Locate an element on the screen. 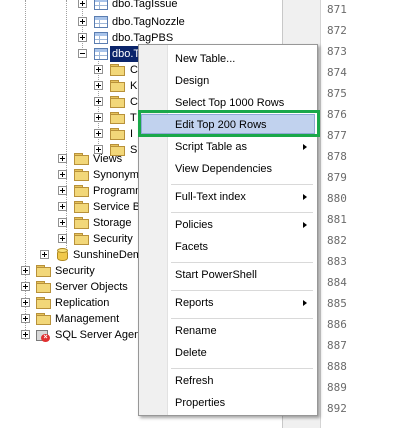 The height and width of the screenshot is (428, 403). tree-node-label: Views is located at coordinates (108, 159).